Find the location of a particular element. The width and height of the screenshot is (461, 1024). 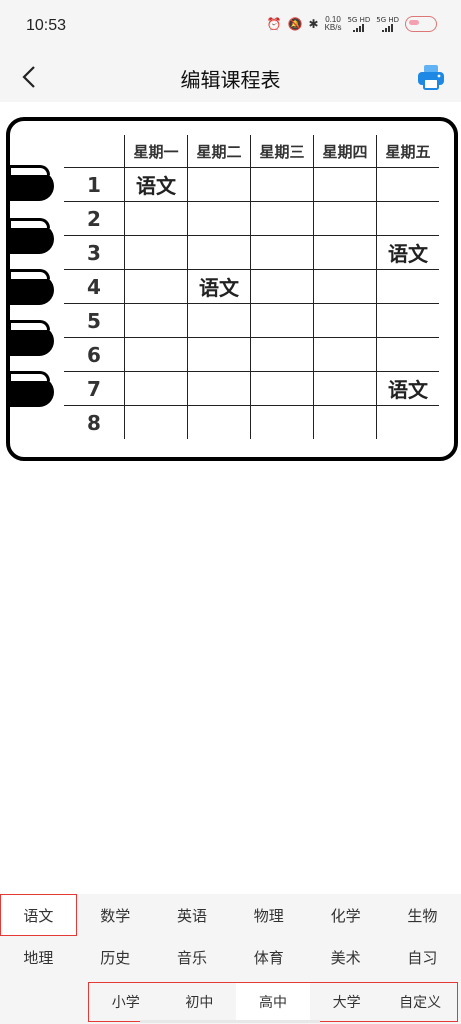

print-button is located at coordinates (431, 77).